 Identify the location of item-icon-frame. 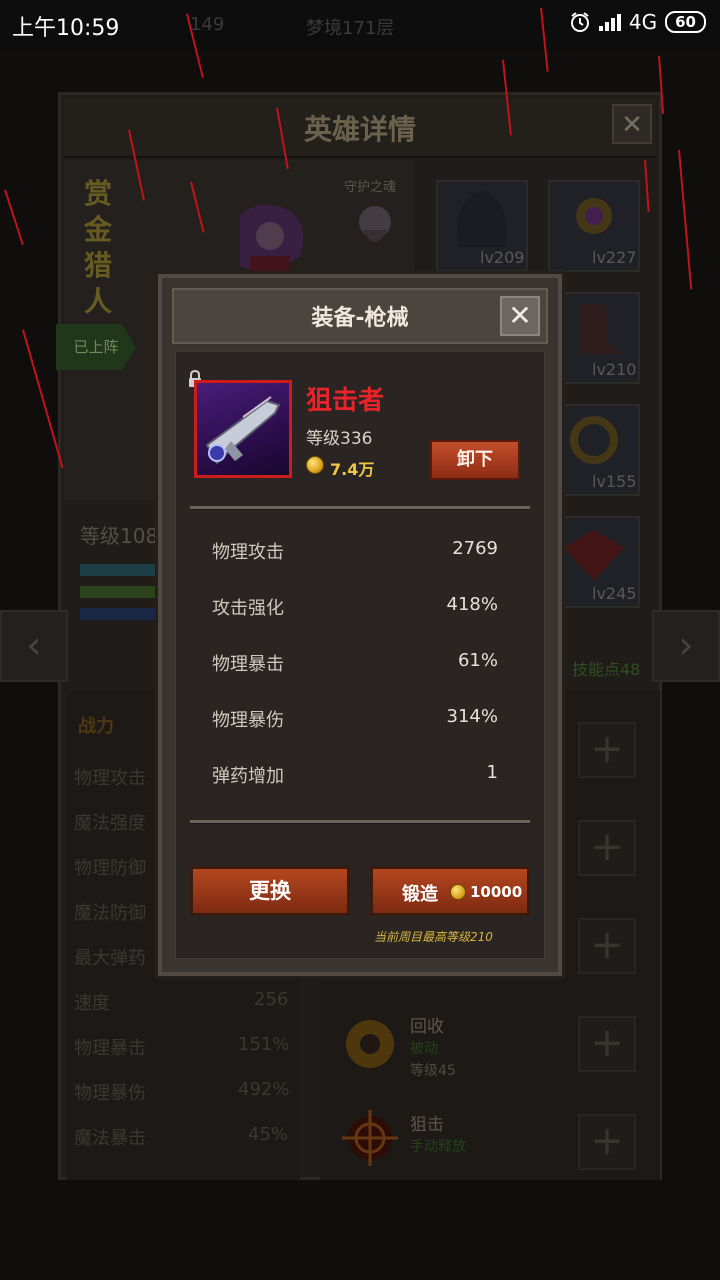
(243, 429).